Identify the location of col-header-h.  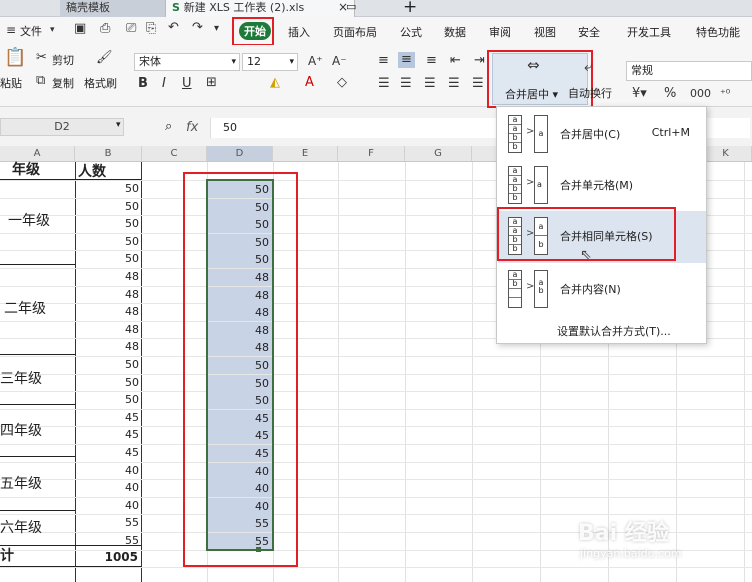
(485, 154).